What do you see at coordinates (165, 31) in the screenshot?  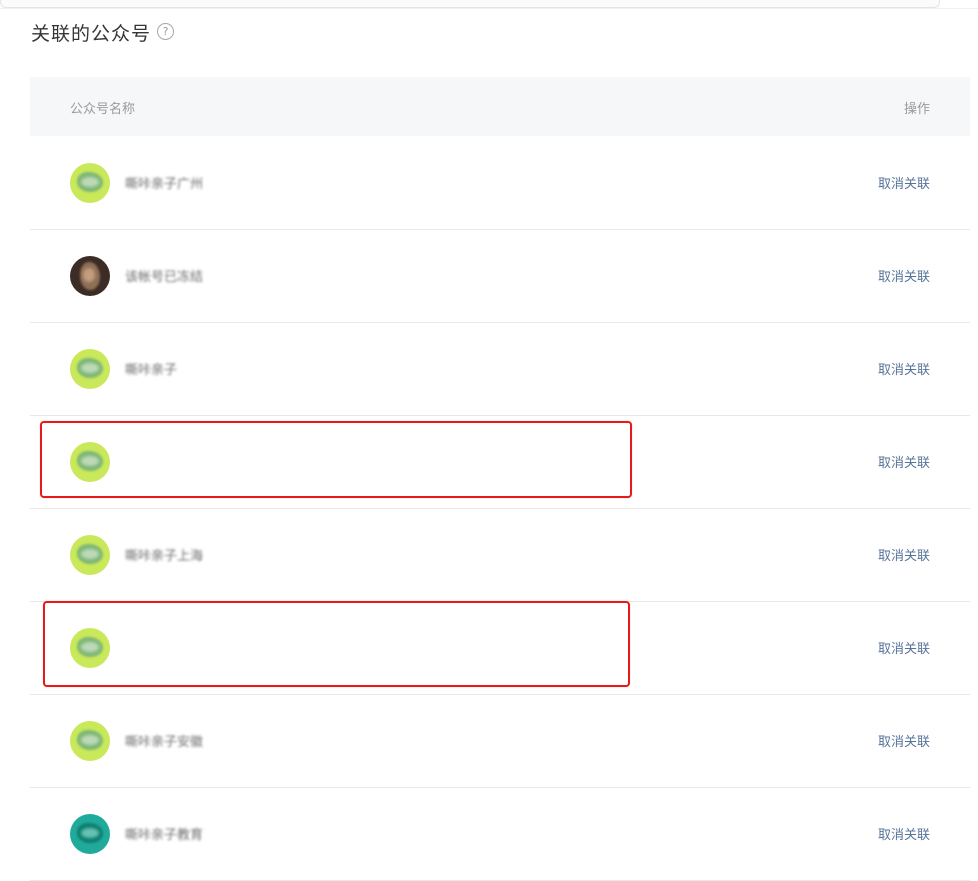 I see `help-icon: ?` at bounding box center [165, 31].